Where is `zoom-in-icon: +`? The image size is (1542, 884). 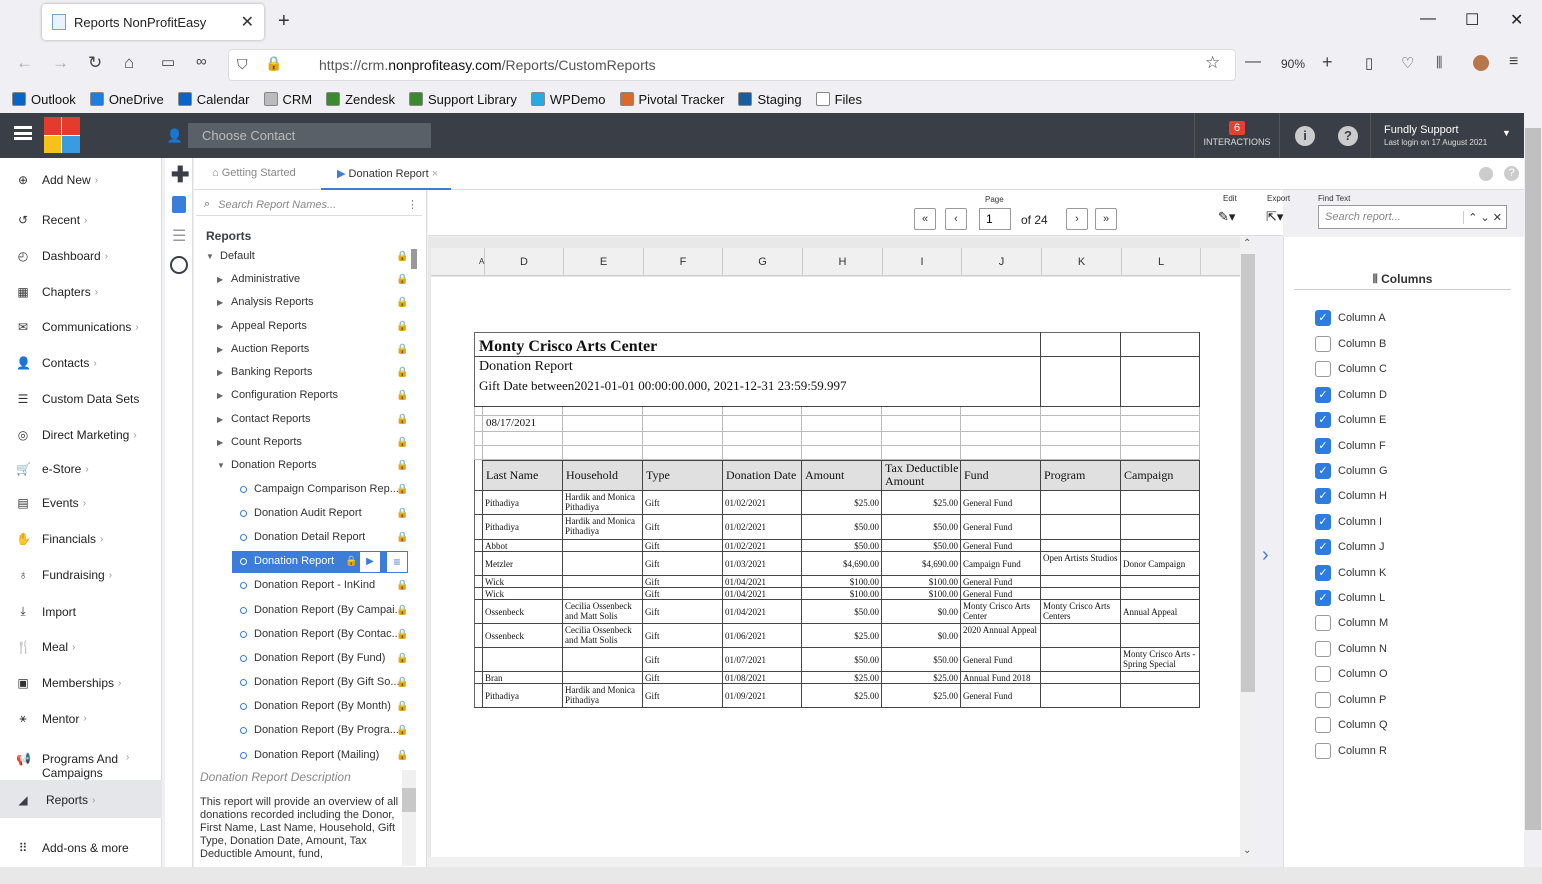
zoom-in-icon: + is located at coordinates (1327, 62).